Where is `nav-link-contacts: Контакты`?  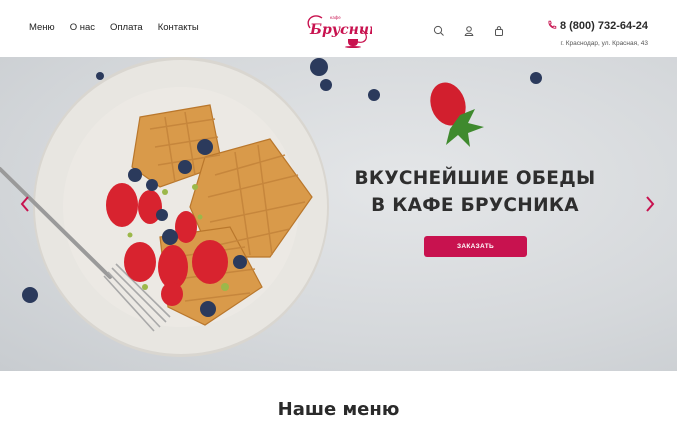 nav-link-contacts: Контакты is located at coordinates (178, 27).